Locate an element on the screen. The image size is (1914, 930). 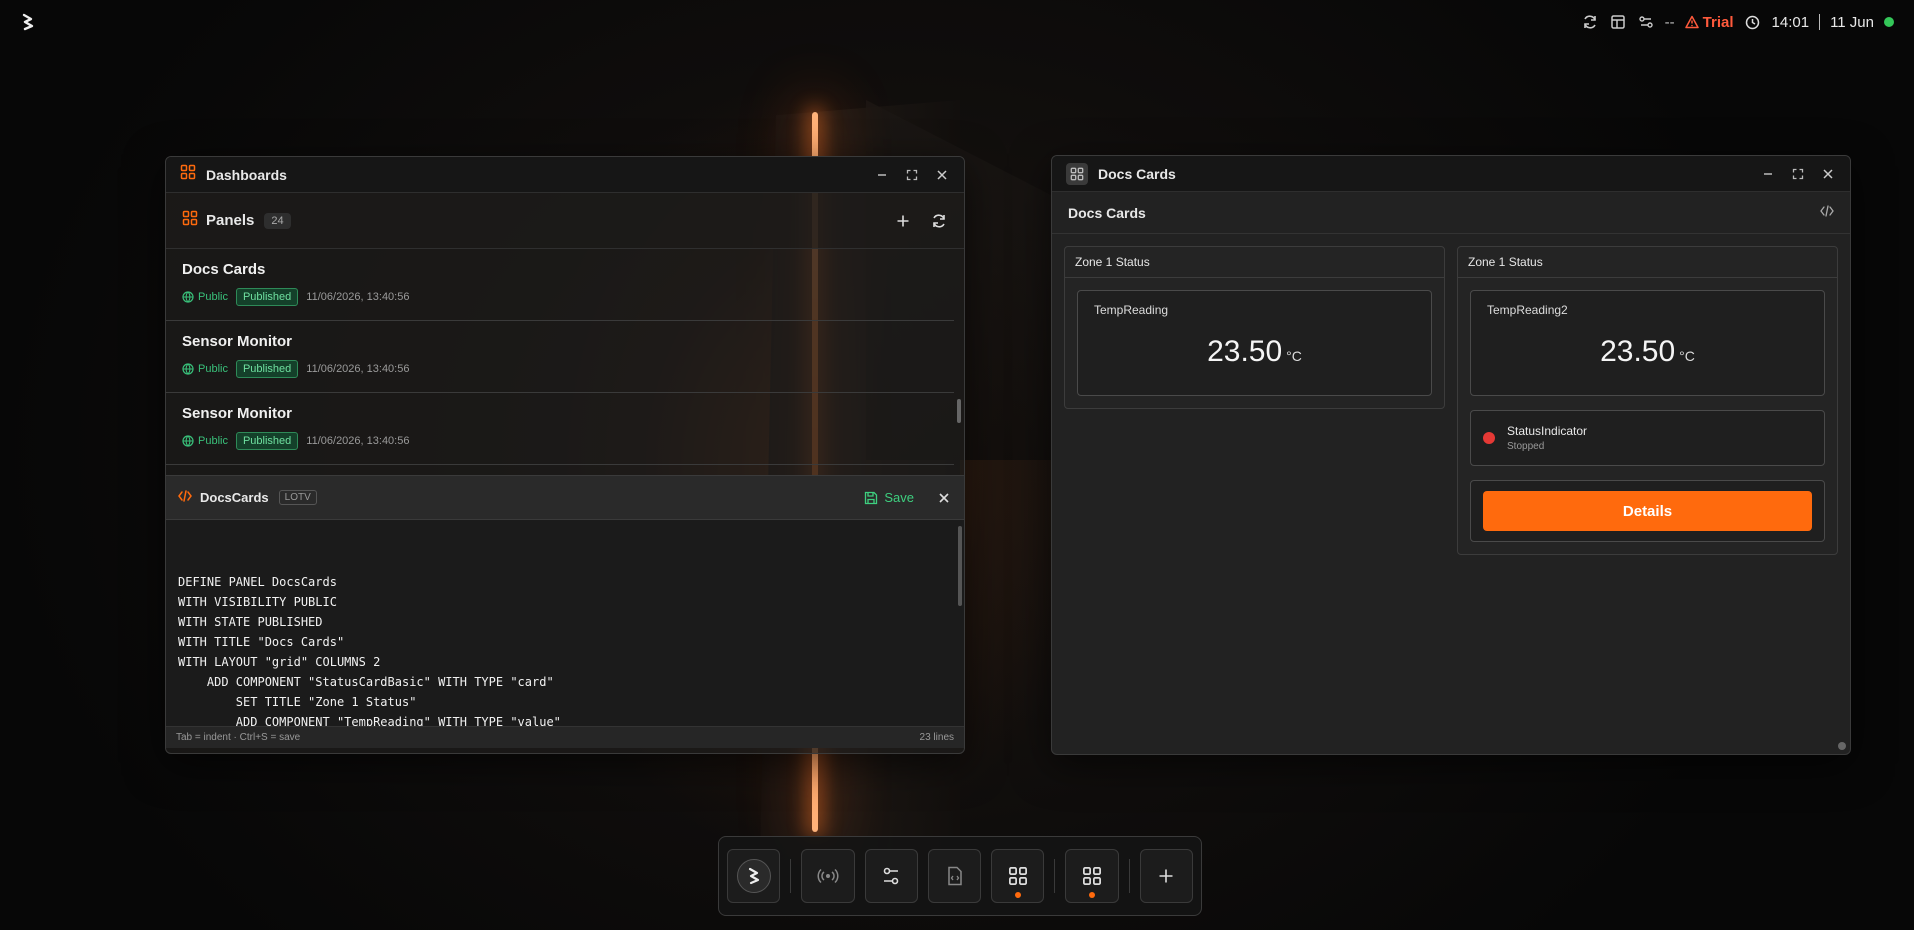
status-indicator-name: StatusIndicator is located at coordinates (1547, 431).